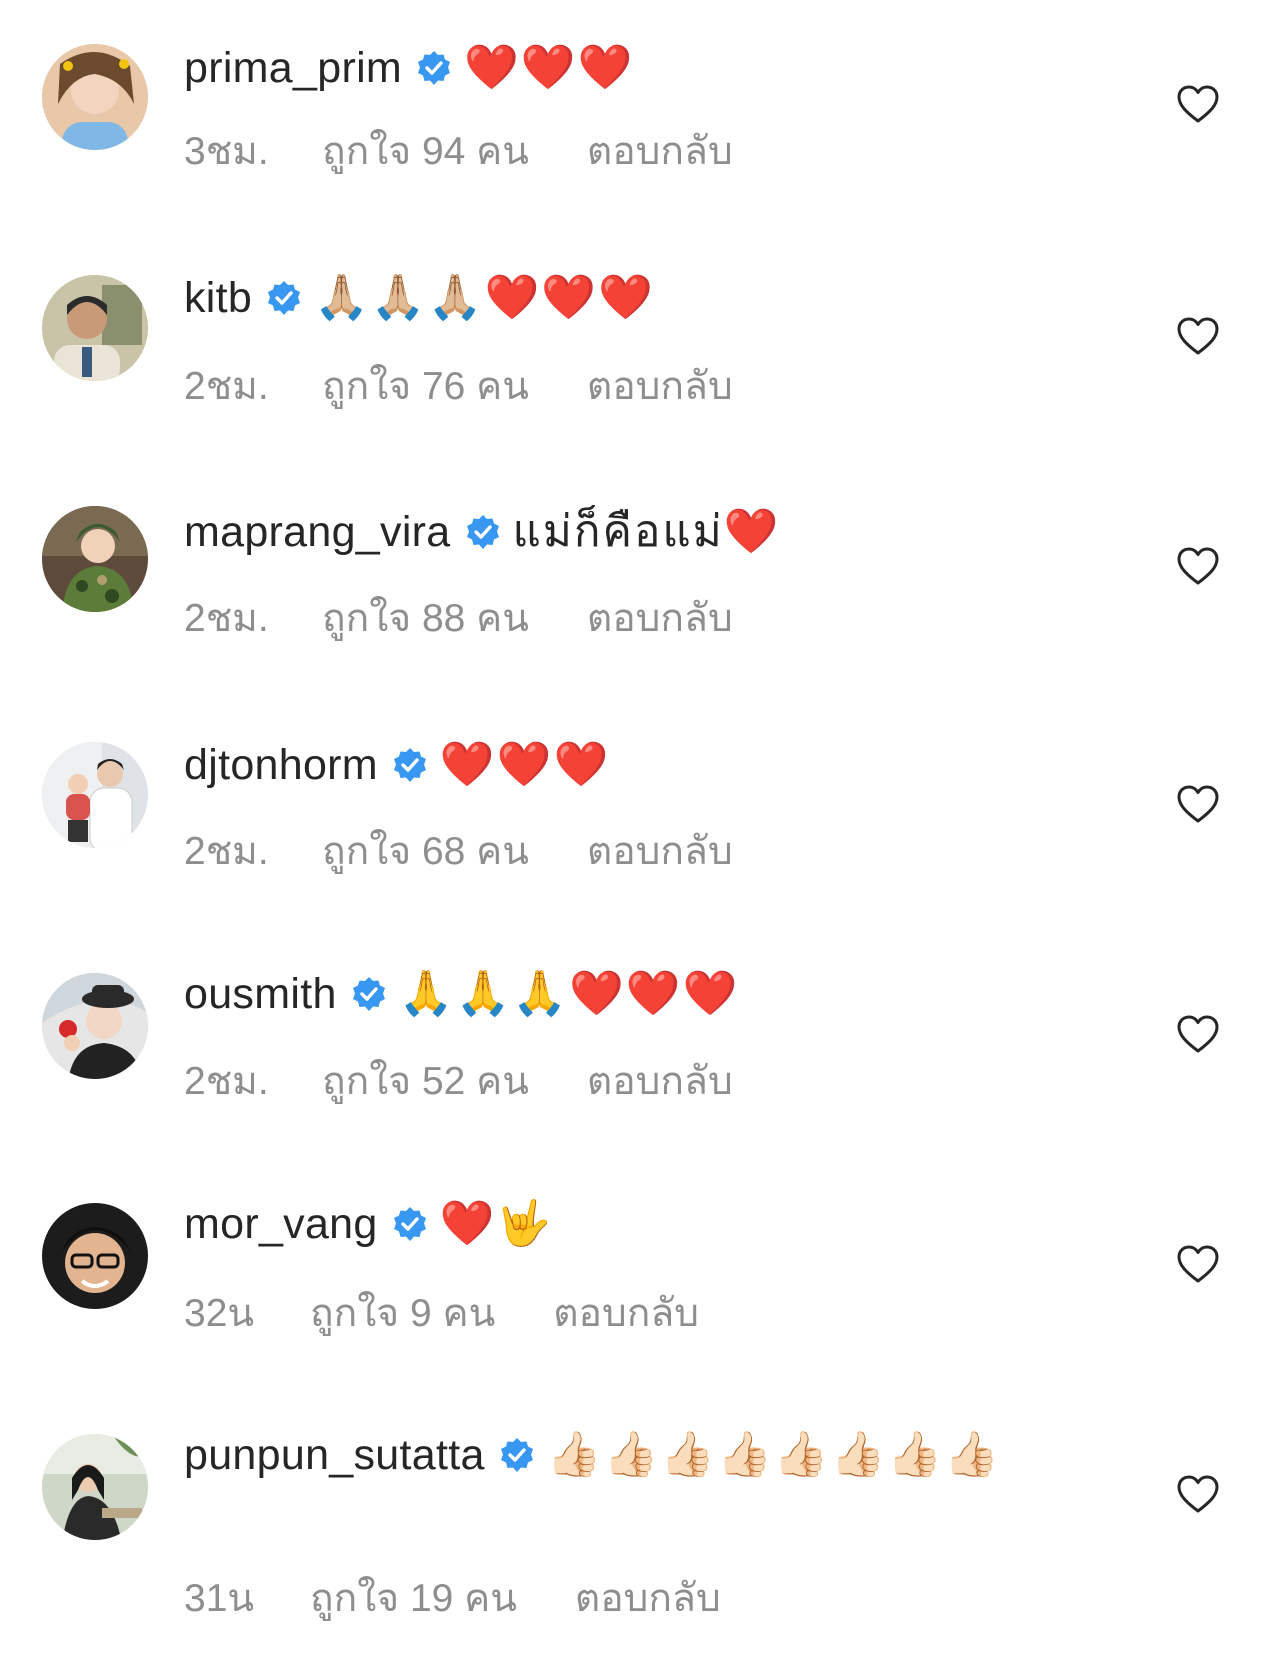  I want to click on comment-meta: 32น ถูกใจ 9 คน ตอบกลับ, so click(441, 1313).